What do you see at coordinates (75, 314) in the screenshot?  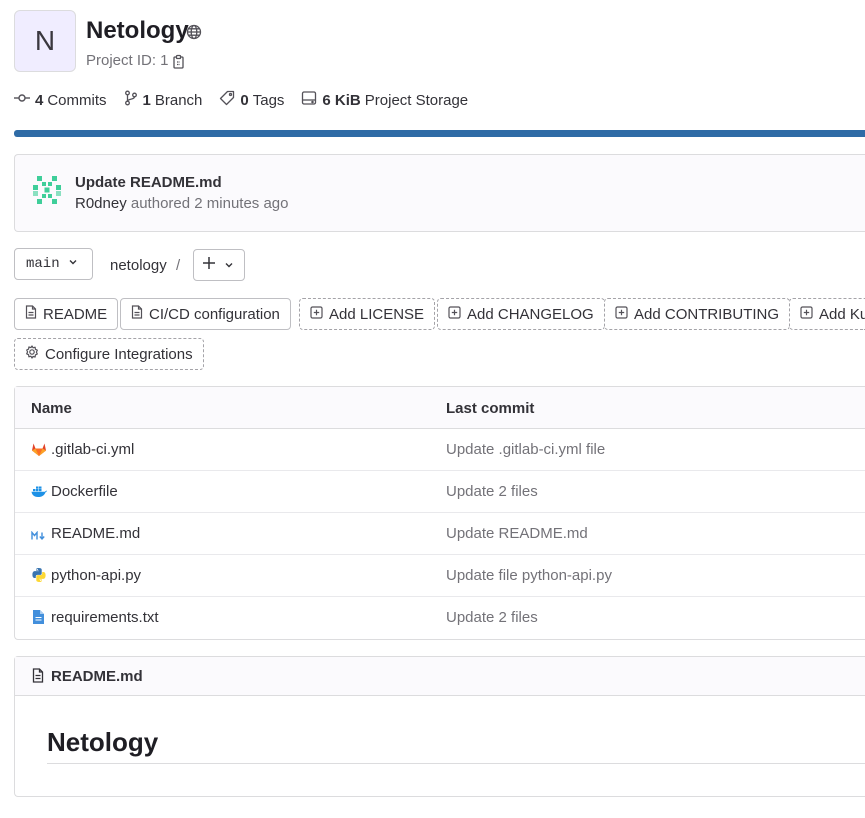 I see `readme-button-label: README` at bounding box center [75, 314].